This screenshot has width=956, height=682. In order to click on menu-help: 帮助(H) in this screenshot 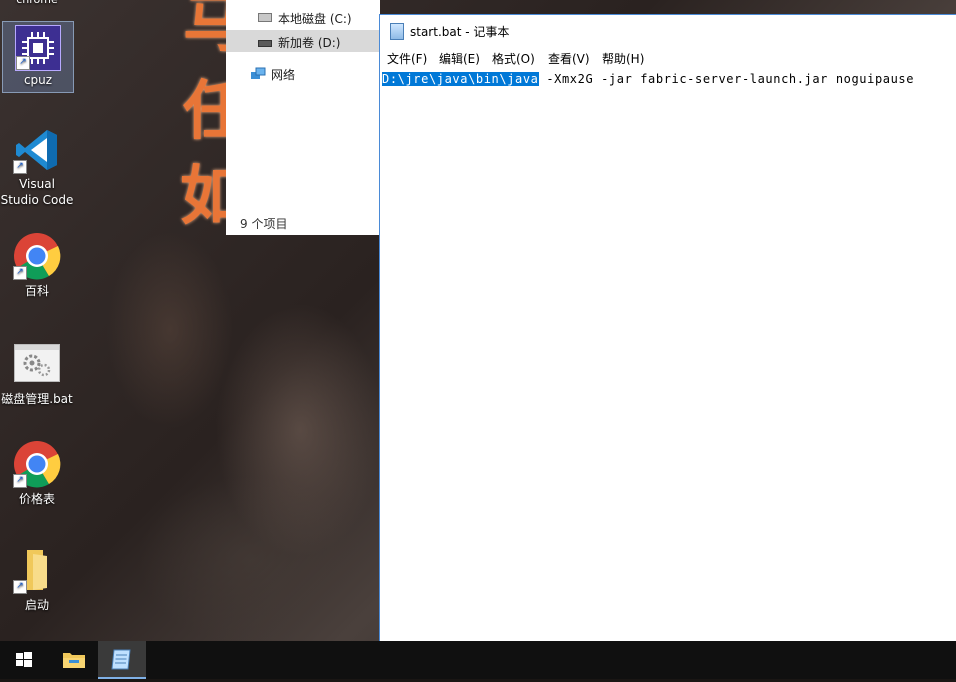, I will do `click(623, 58)`.